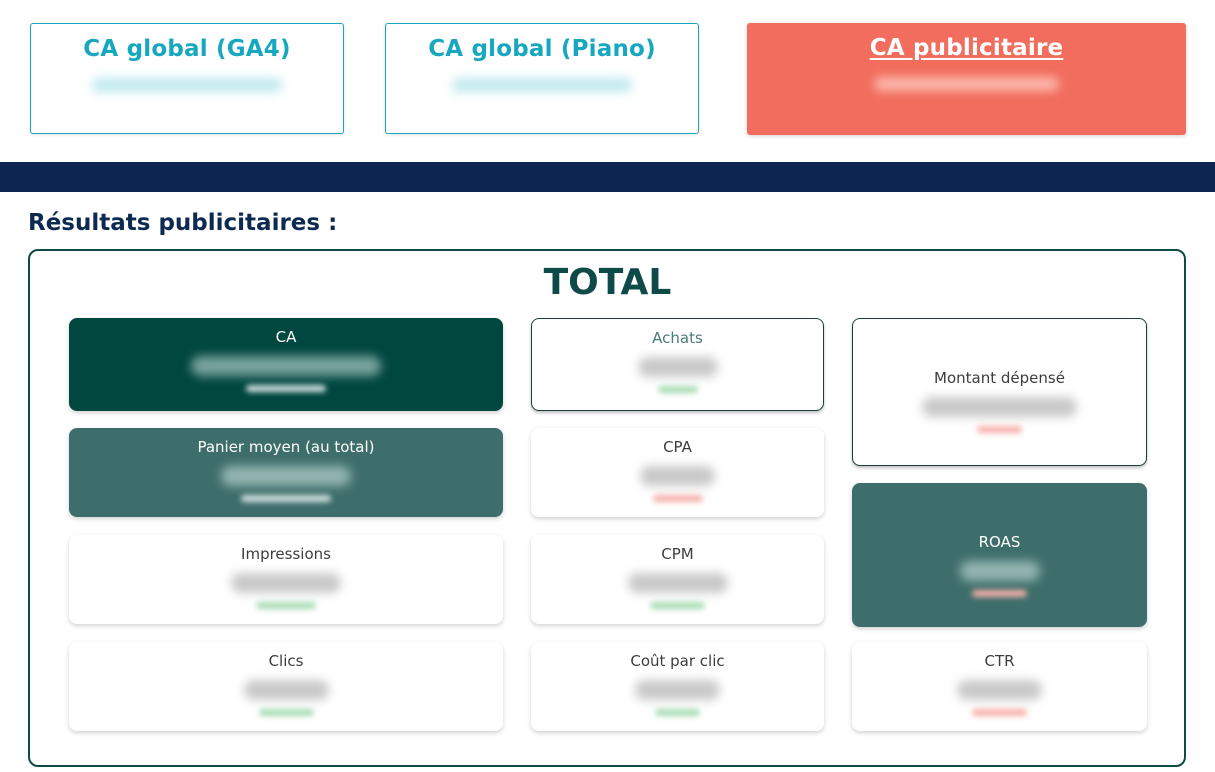 This screenshot has height=772, width=1215. I want to click on kpi-label: CTR, so click(999, 661).